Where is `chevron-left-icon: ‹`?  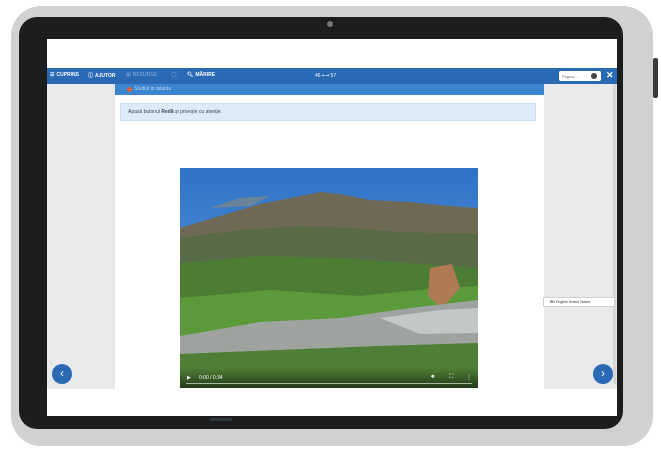
chevron-left-icon: ‹ is located at coordinates (62, 373).